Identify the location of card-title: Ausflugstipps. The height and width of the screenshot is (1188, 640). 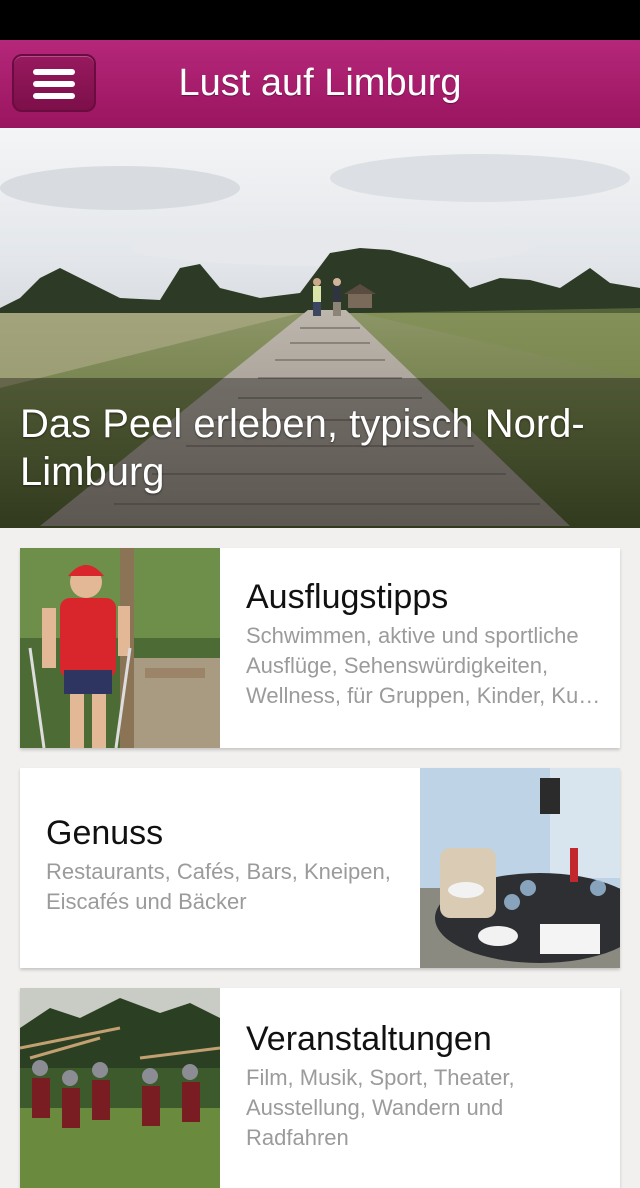
(347, 597).